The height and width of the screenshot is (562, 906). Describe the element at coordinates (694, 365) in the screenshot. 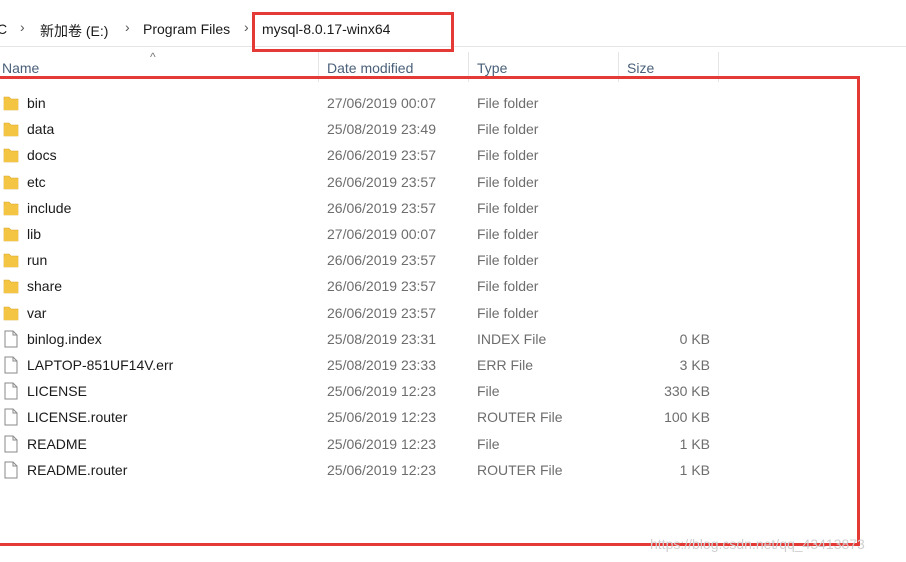

I see `file-size: 3 KB` at that location.